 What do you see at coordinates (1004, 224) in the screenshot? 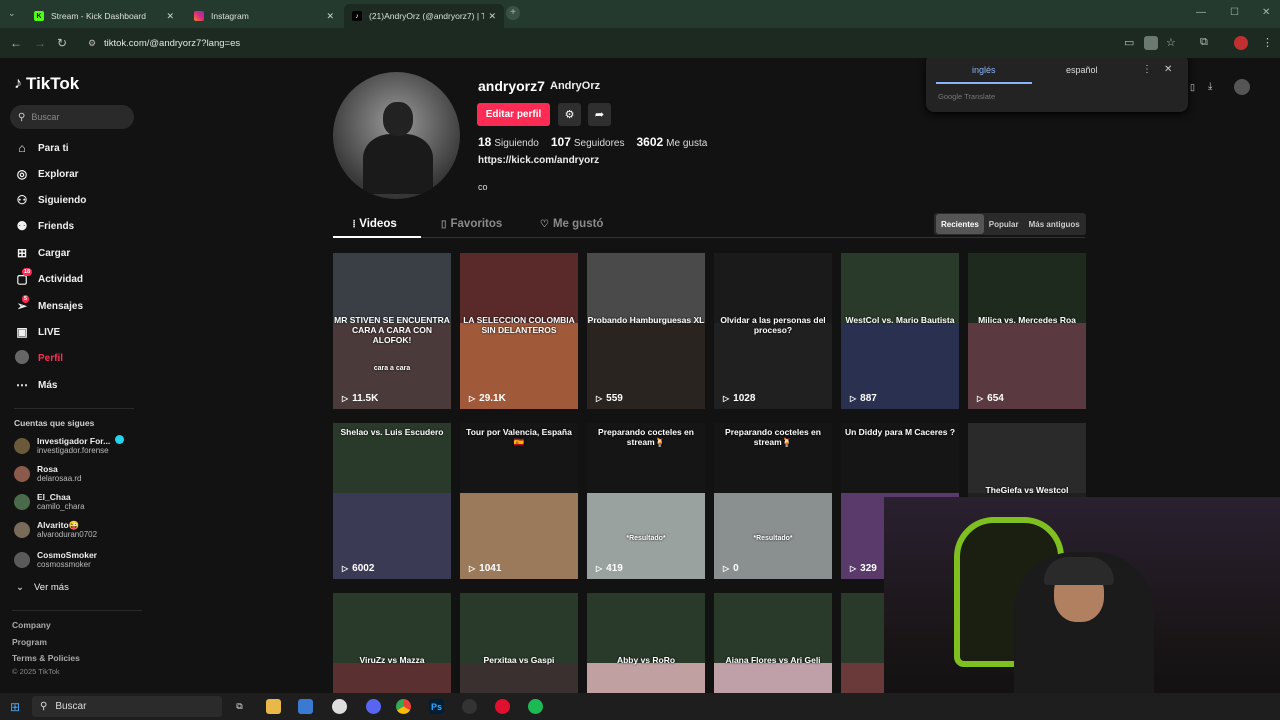
I see `sort-popular: Popular` at bounding box center [1004, 224].